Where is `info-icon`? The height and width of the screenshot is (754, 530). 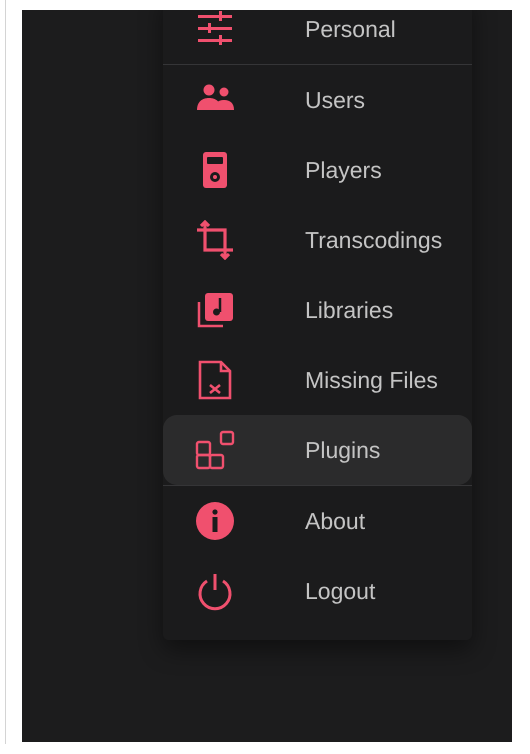
info-icon is located at coordinates (215, 521).